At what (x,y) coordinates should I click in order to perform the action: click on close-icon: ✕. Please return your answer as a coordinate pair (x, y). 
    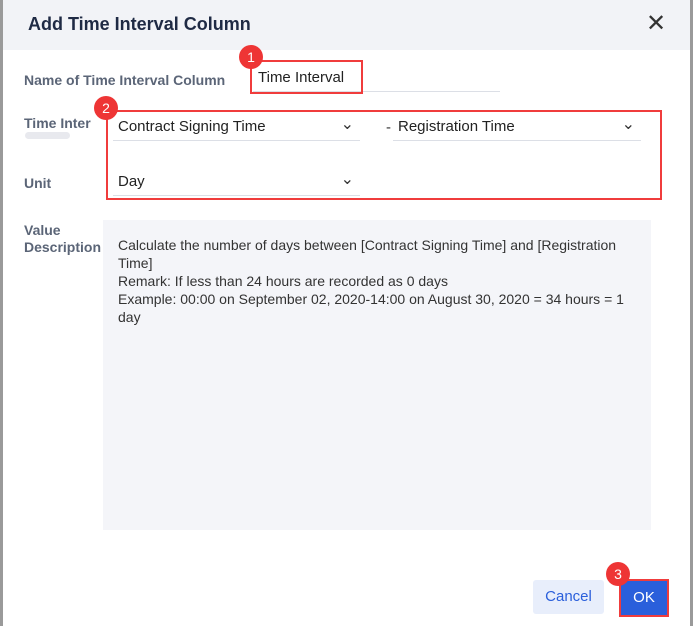
    Looking at the image, I should click on (656, 24).